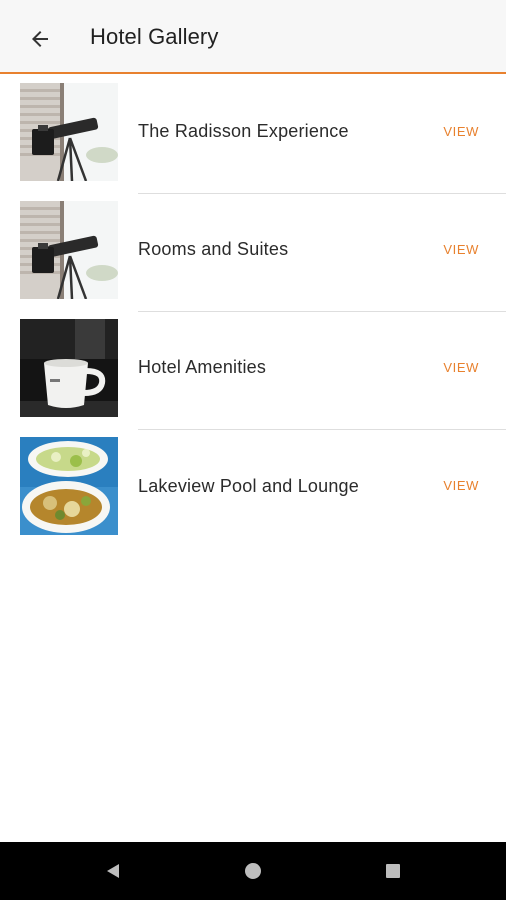 The width and height of the screenshot is (506, 900). I want to click on nav-back-button, so click(113, 871).